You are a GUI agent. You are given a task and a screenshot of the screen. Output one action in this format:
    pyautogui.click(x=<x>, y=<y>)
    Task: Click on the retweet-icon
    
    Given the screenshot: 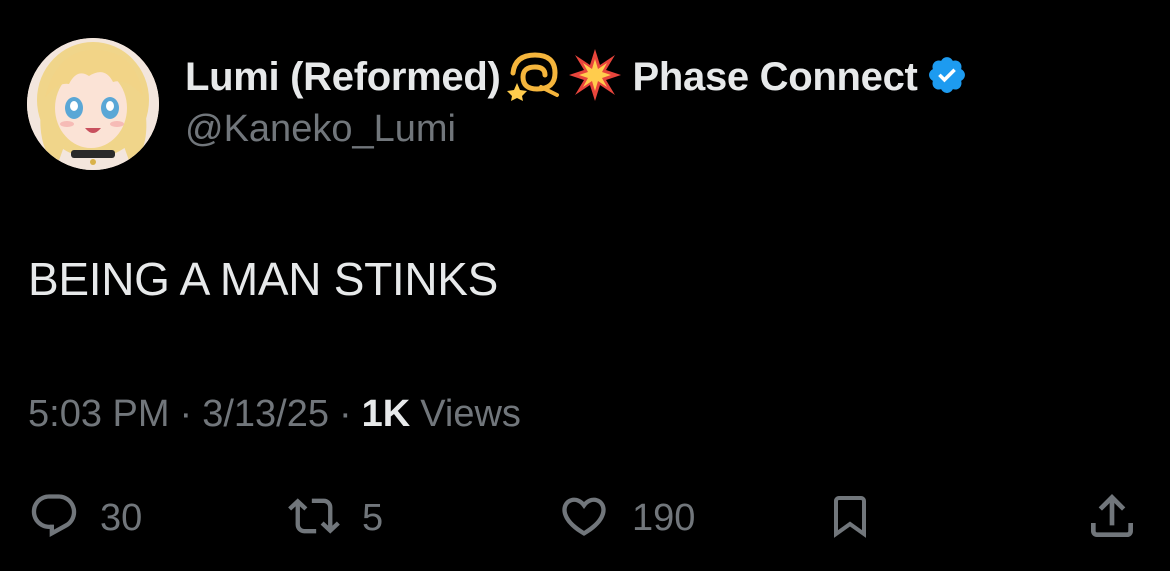 What is the action you would take?
    pyautogui.click(x=314, y=518)
    